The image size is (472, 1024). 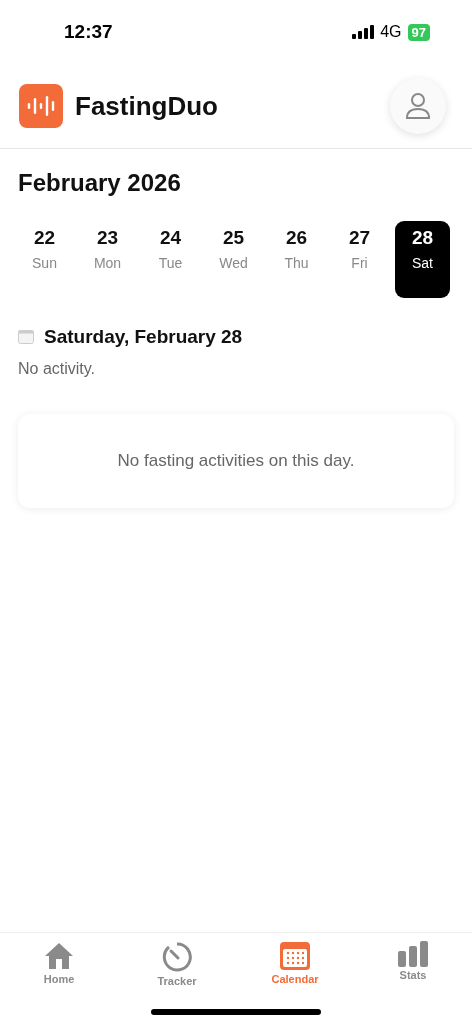 What do you see at coordinates (233, 259) in the screenshot?
I see `day-button: 25 Wed` at bounding box center [233, 259].